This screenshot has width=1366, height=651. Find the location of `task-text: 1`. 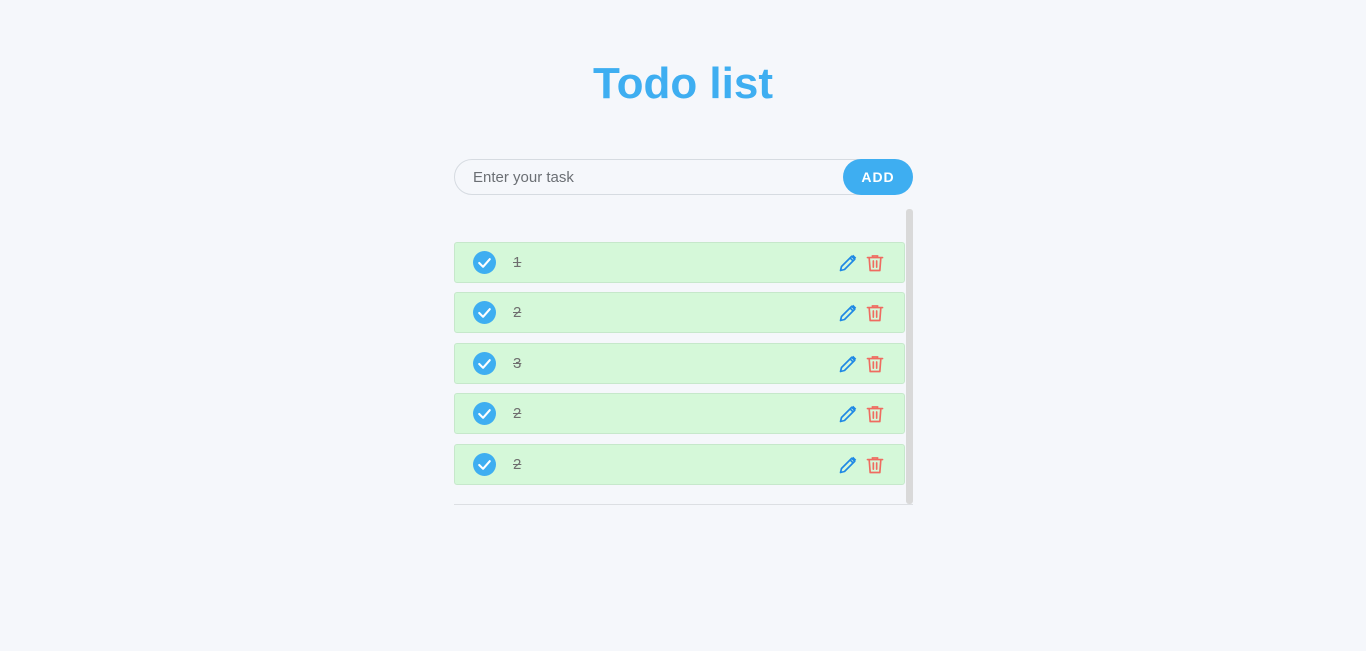

task-text: 1 is located at coordinates (517, 262).